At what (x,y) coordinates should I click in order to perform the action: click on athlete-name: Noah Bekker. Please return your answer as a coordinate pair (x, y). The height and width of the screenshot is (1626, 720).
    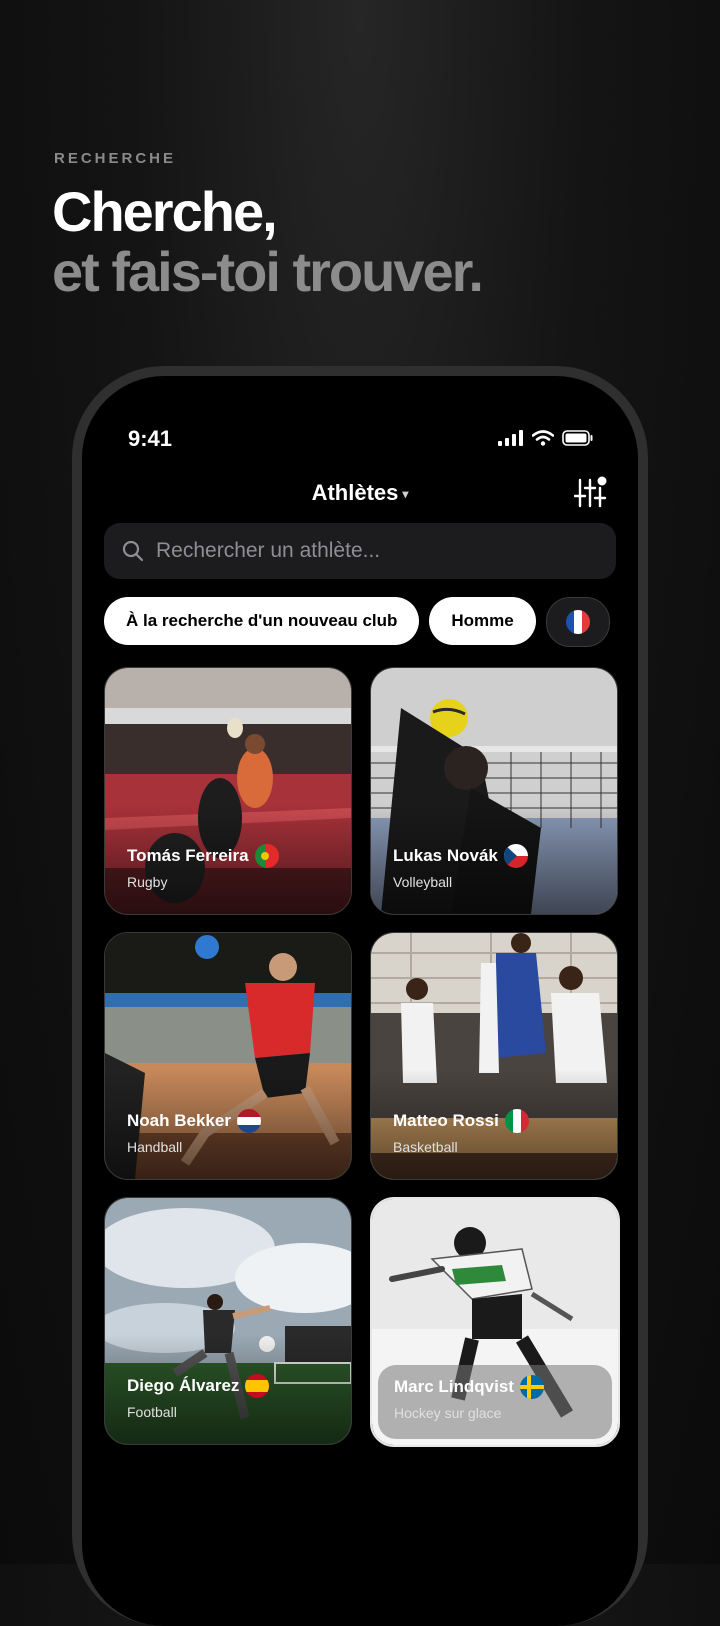
    Looking at the image, I should click on (179, 1120).